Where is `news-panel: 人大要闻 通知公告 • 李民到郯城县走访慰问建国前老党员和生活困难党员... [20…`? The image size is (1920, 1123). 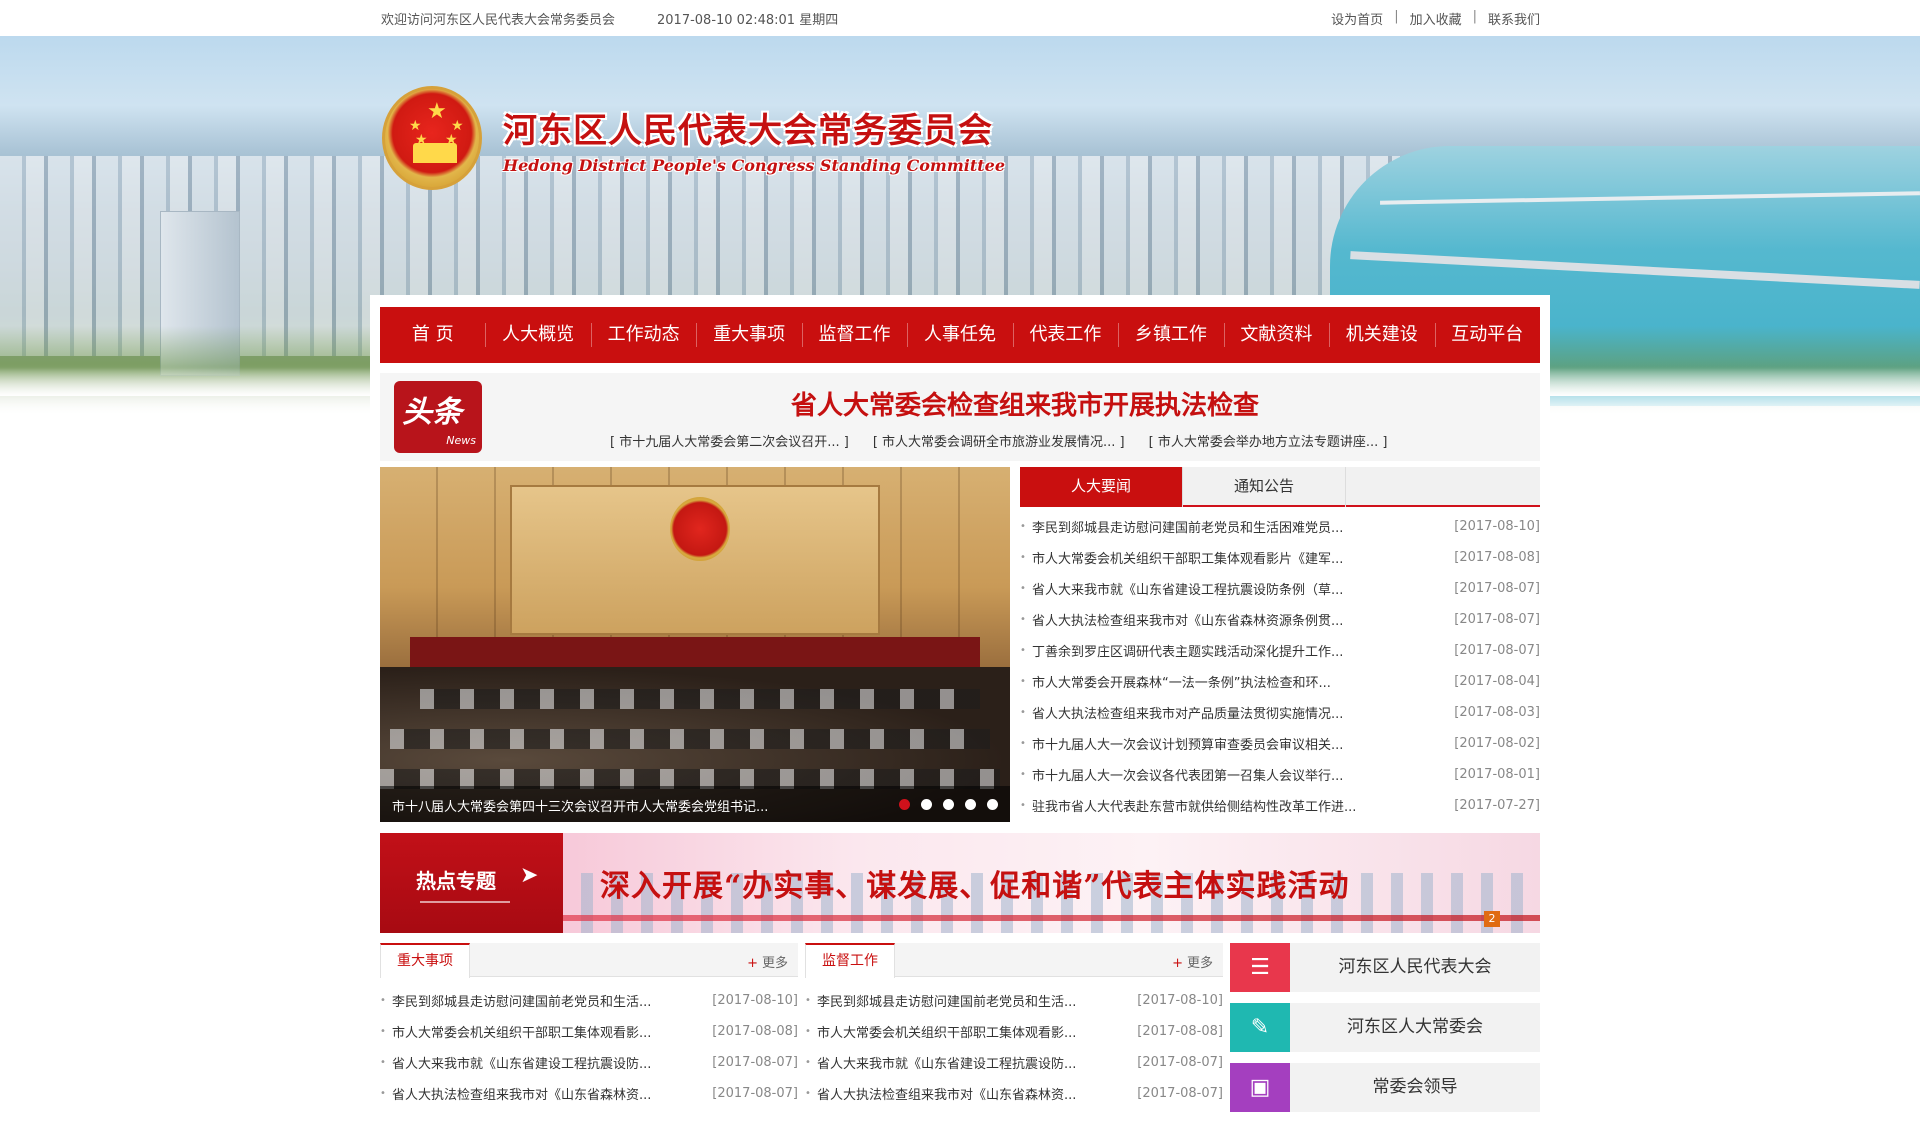 news-panel: 人大要闻 通知公告 • 李民到郯城县走访慰问建国前老党员和生活困难党员... [20… is located at coordinates (1280, 644).